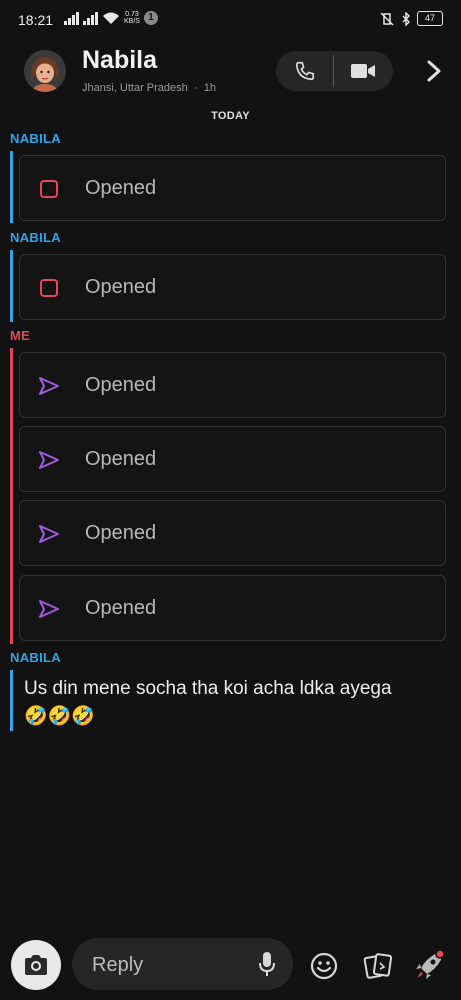 The height and width of the screenshot is (1000, 461). I want to click on vibrate-icon, so click(387, 18).